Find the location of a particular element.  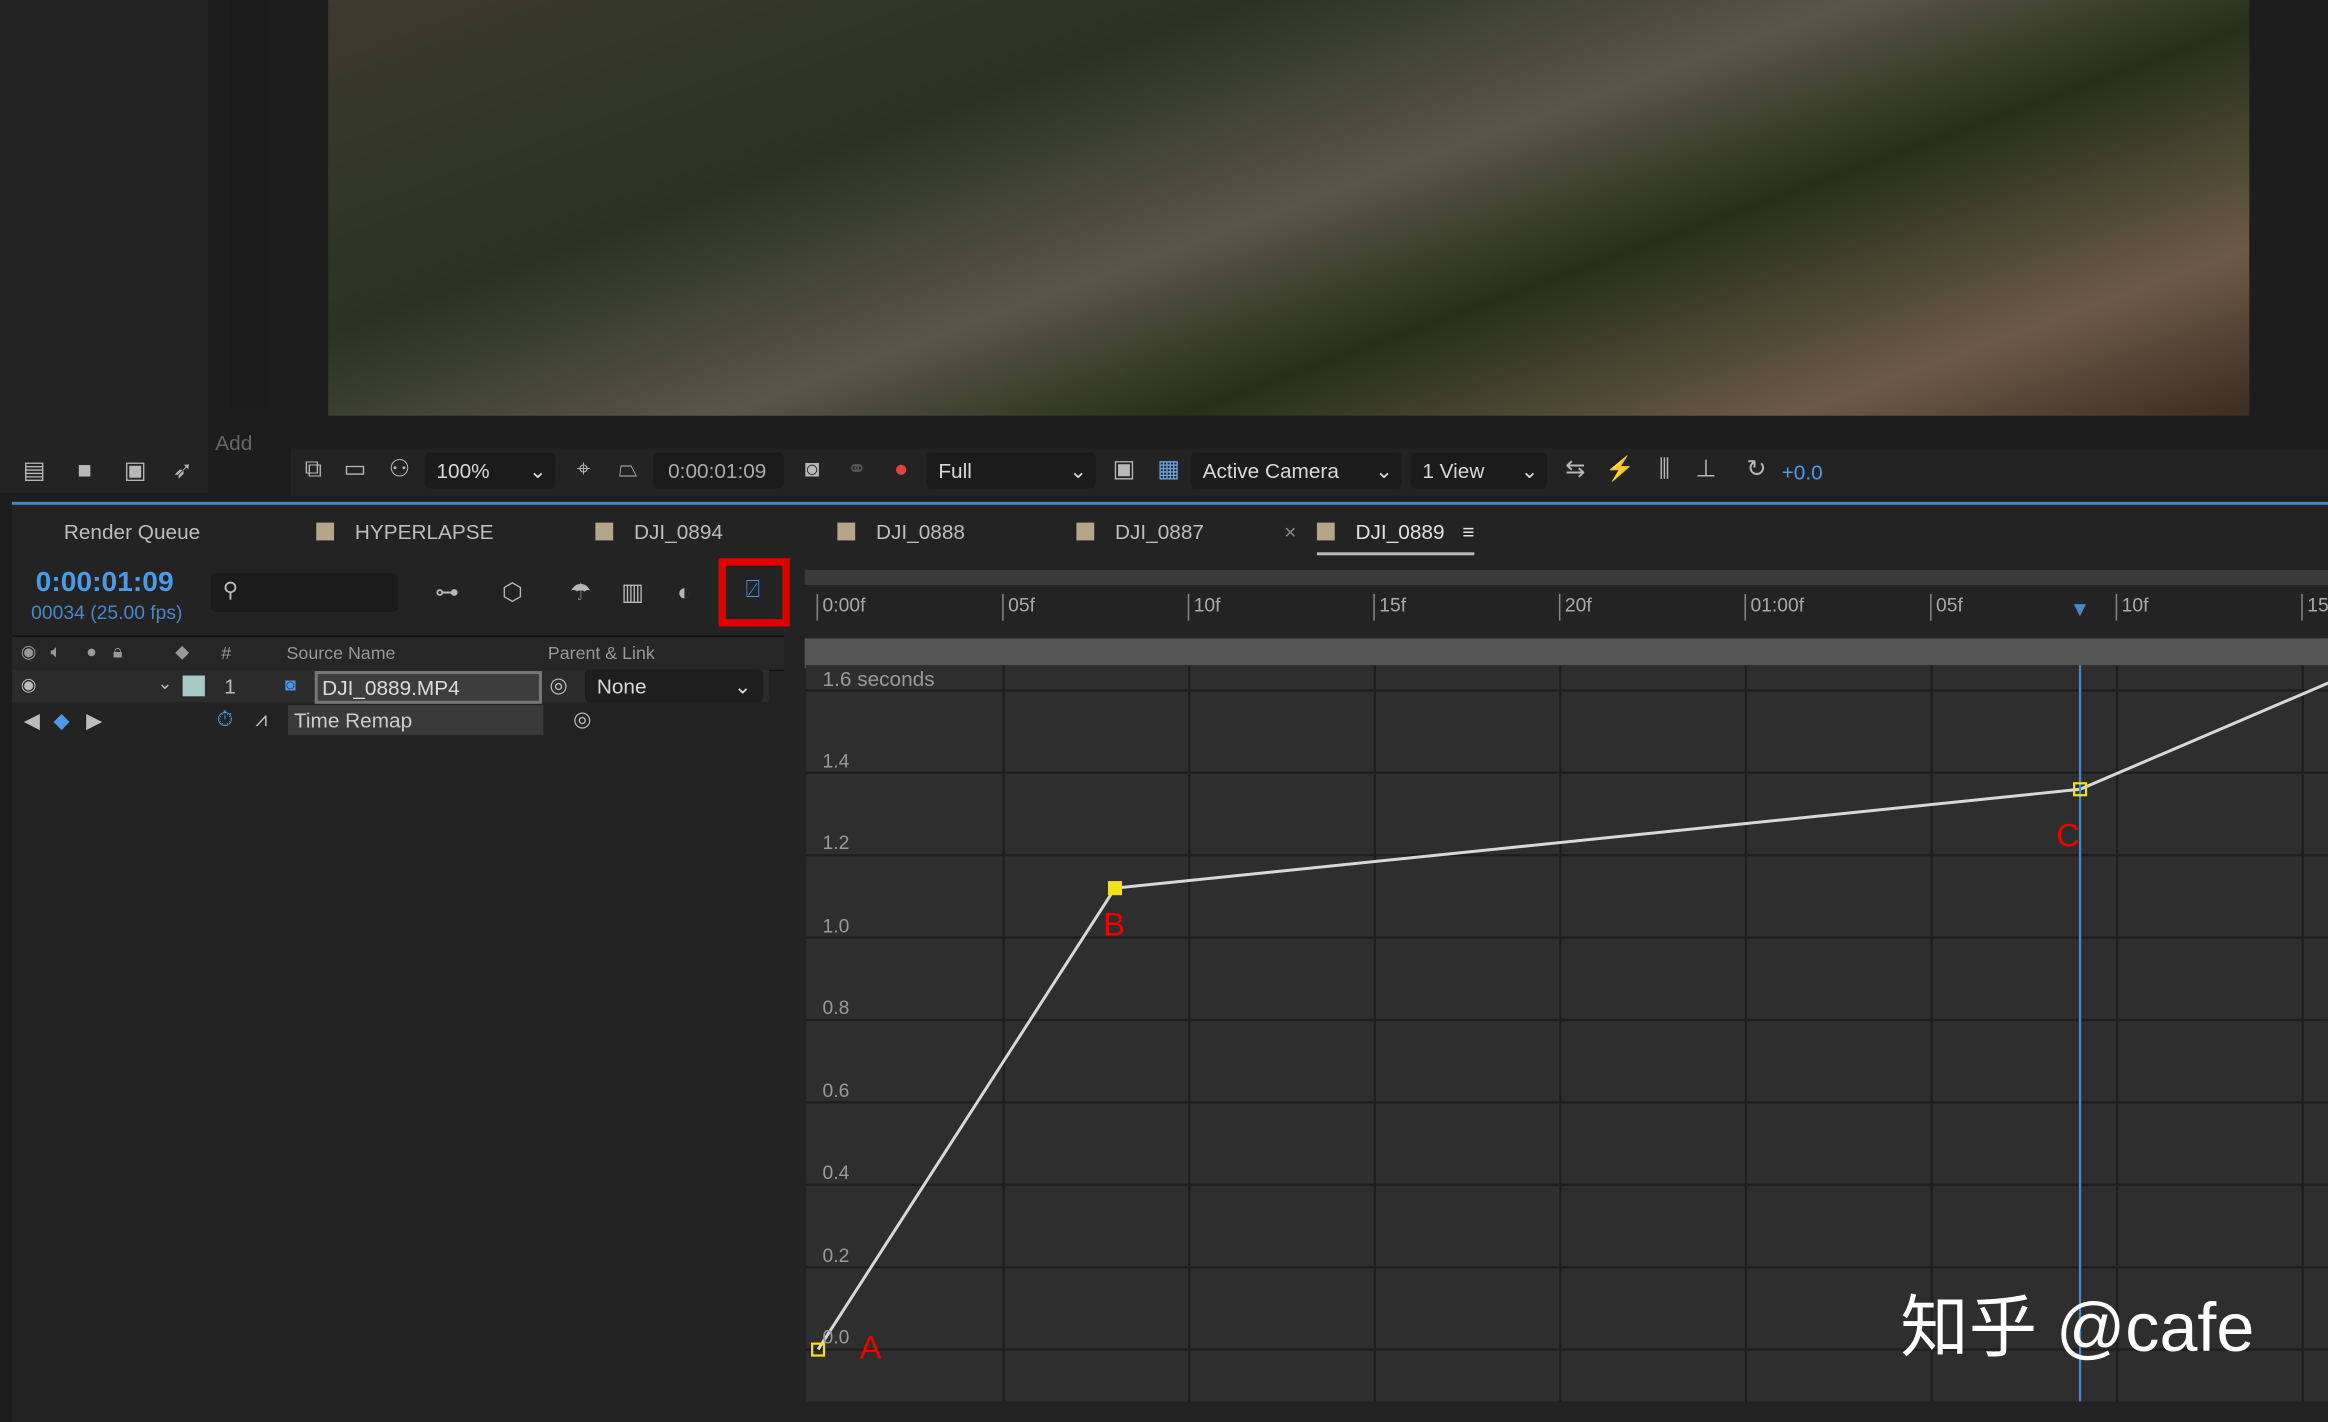

tab-dji-0887: DJI_0887 is located at coordinates (1140, 531).